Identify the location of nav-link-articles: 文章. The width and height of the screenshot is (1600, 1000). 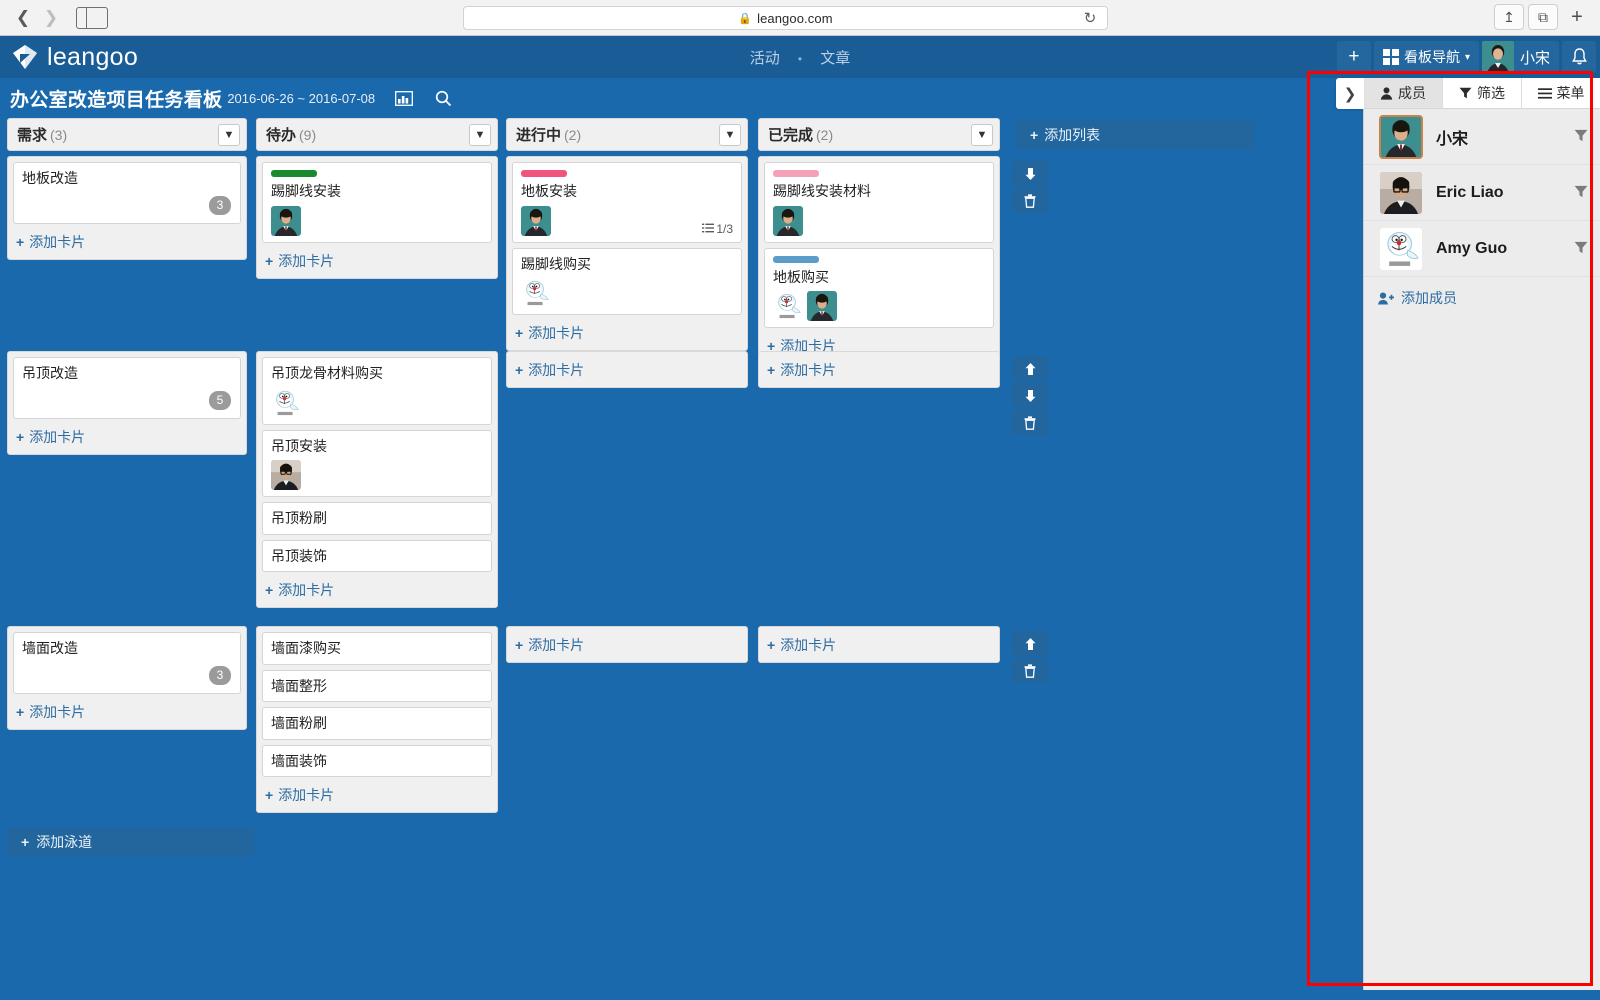
(835, 58).